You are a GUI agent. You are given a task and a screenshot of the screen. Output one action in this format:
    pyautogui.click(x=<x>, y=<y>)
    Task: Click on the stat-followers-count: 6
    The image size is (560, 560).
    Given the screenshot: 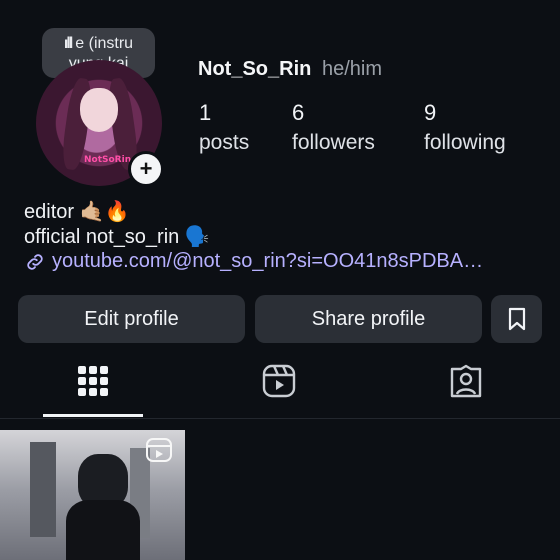 What is the action you would take?
    pyautogui.click(x=298, y=113)
    